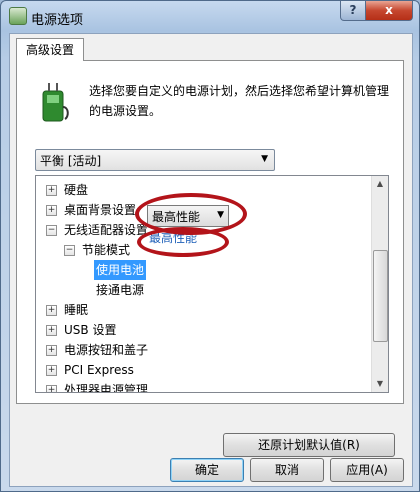  I want to click on cancel-button: 取消, so click(287, 470).